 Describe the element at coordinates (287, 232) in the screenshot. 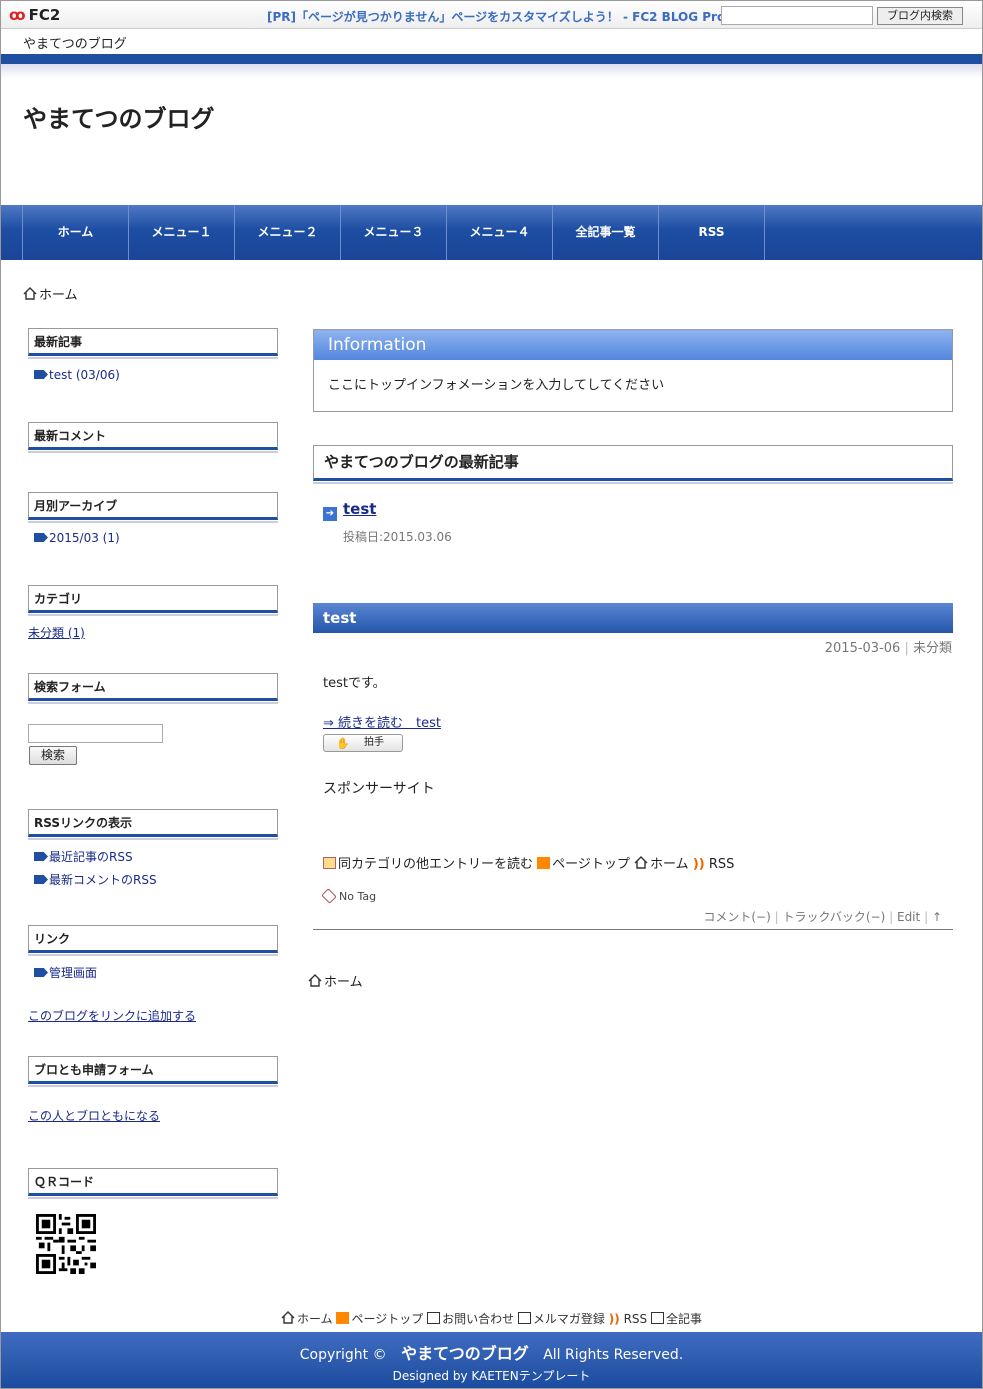

I see `nav-item-menu2: メニュー２` at that location.